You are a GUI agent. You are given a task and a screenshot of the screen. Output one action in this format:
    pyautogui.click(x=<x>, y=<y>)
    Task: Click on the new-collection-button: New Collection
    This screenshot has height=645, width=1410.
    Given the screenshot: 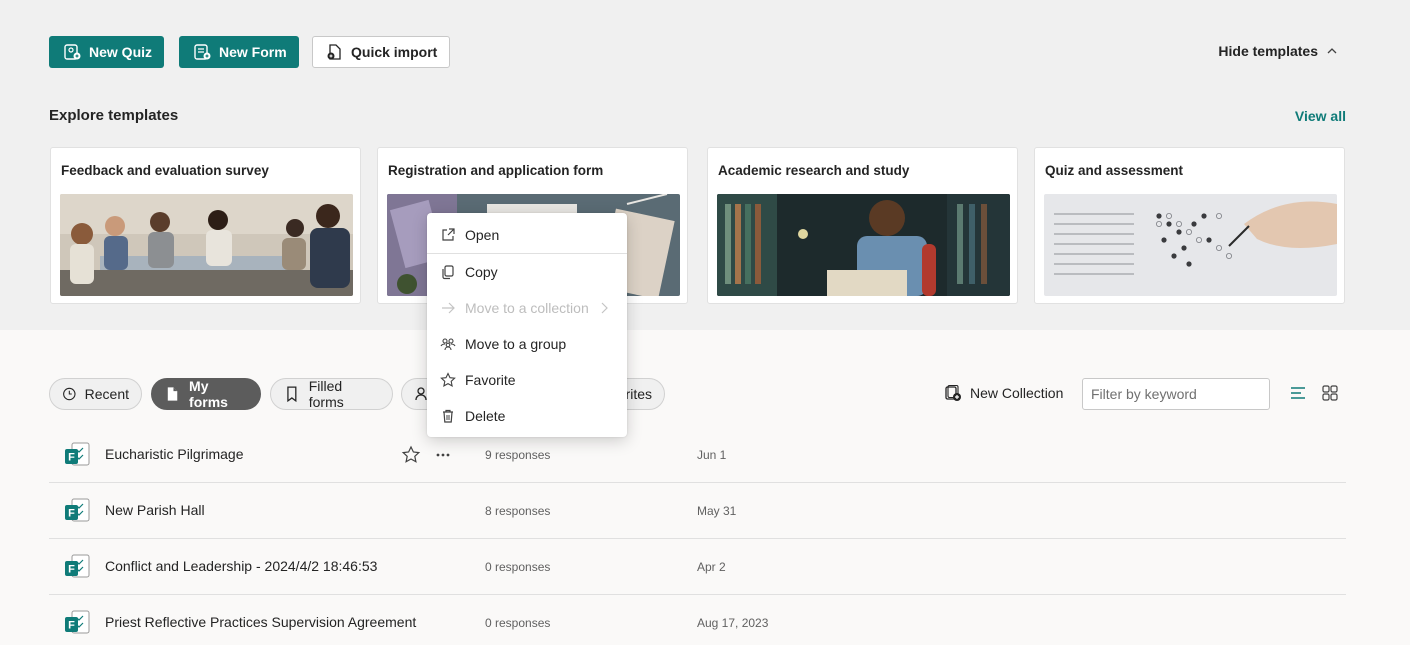 What is the action you would take?
    pyautogui.click(x=1003, y=393)
    